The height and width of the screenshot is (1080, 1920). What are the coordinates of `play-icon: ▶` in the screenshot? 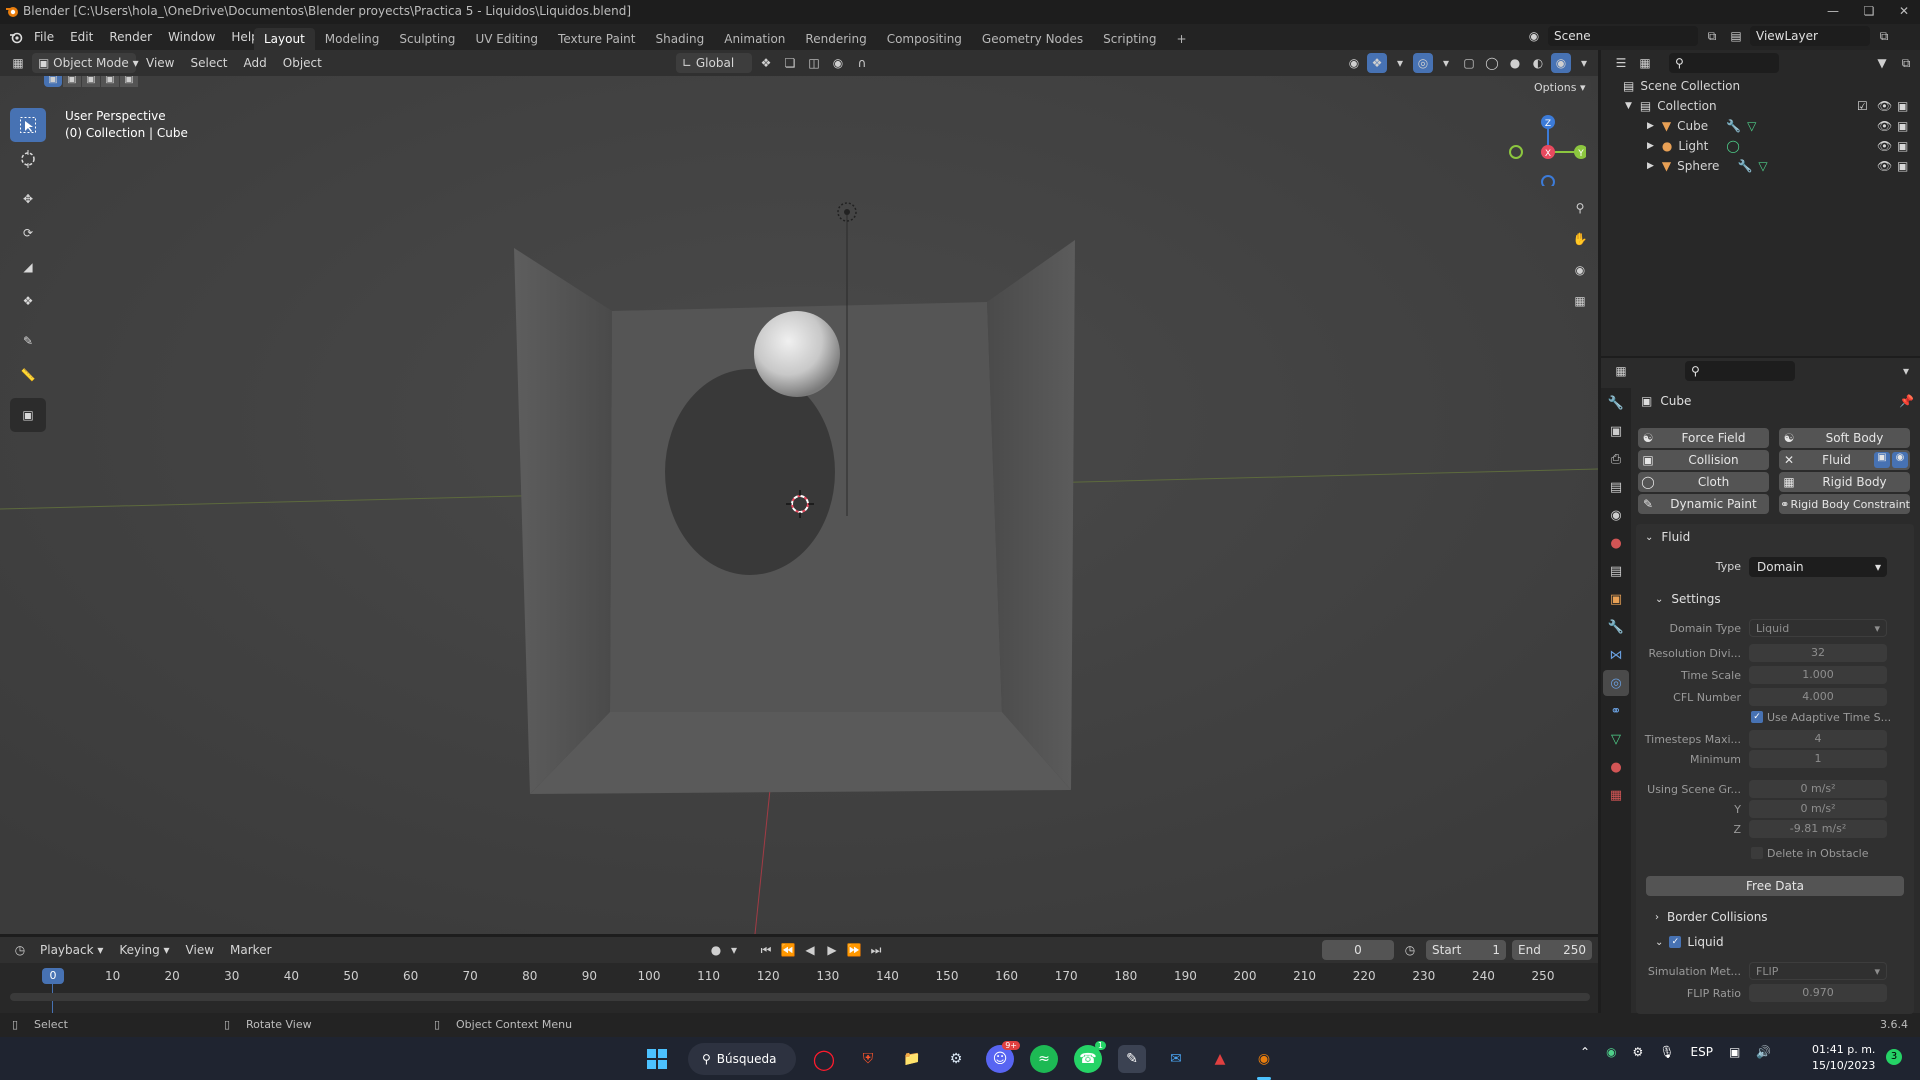 It's located at (832, 950).